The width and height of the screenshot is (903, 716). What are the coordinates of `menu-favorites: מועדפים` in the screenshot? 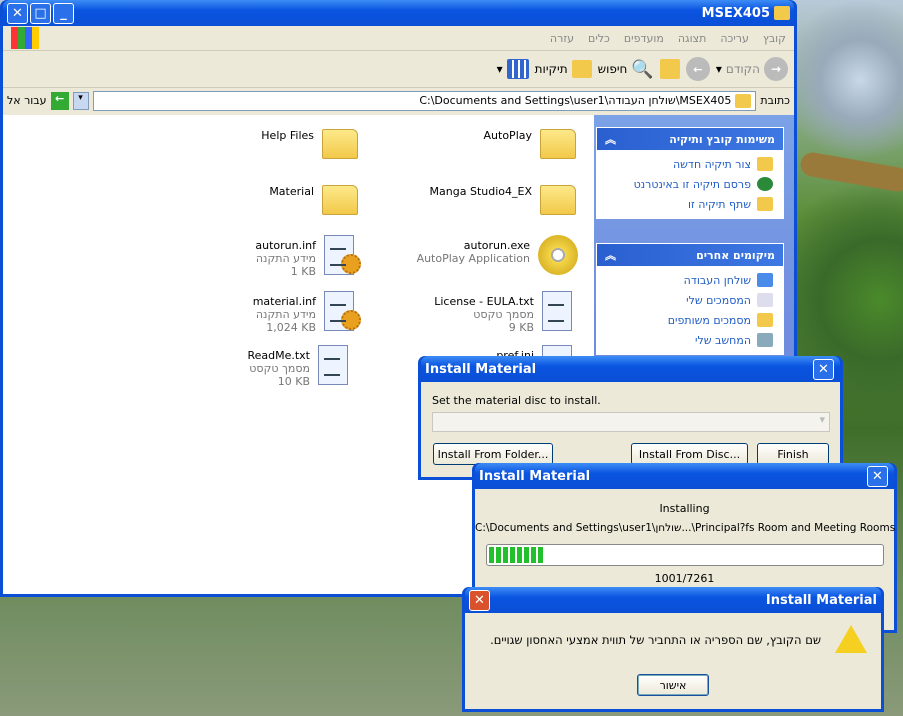 It's located at (644, 38).